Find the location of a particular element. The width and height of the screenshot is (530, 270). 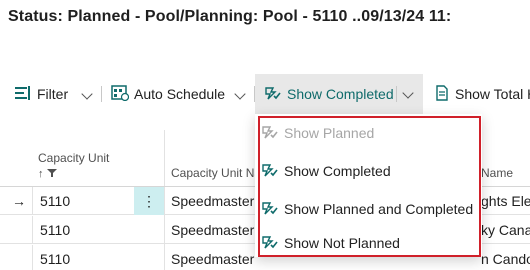

show-planned-icon is located at coordinates (270, 133).